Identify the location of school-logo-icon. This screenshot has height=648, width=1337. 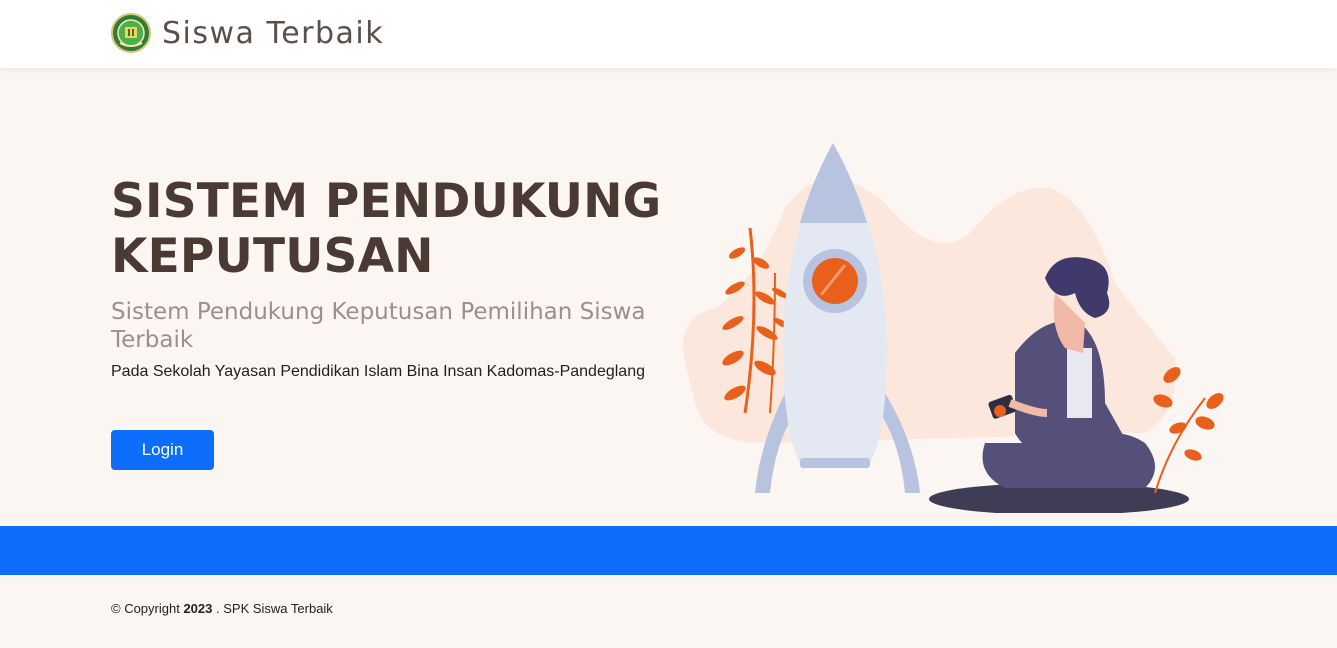
(131, 33).